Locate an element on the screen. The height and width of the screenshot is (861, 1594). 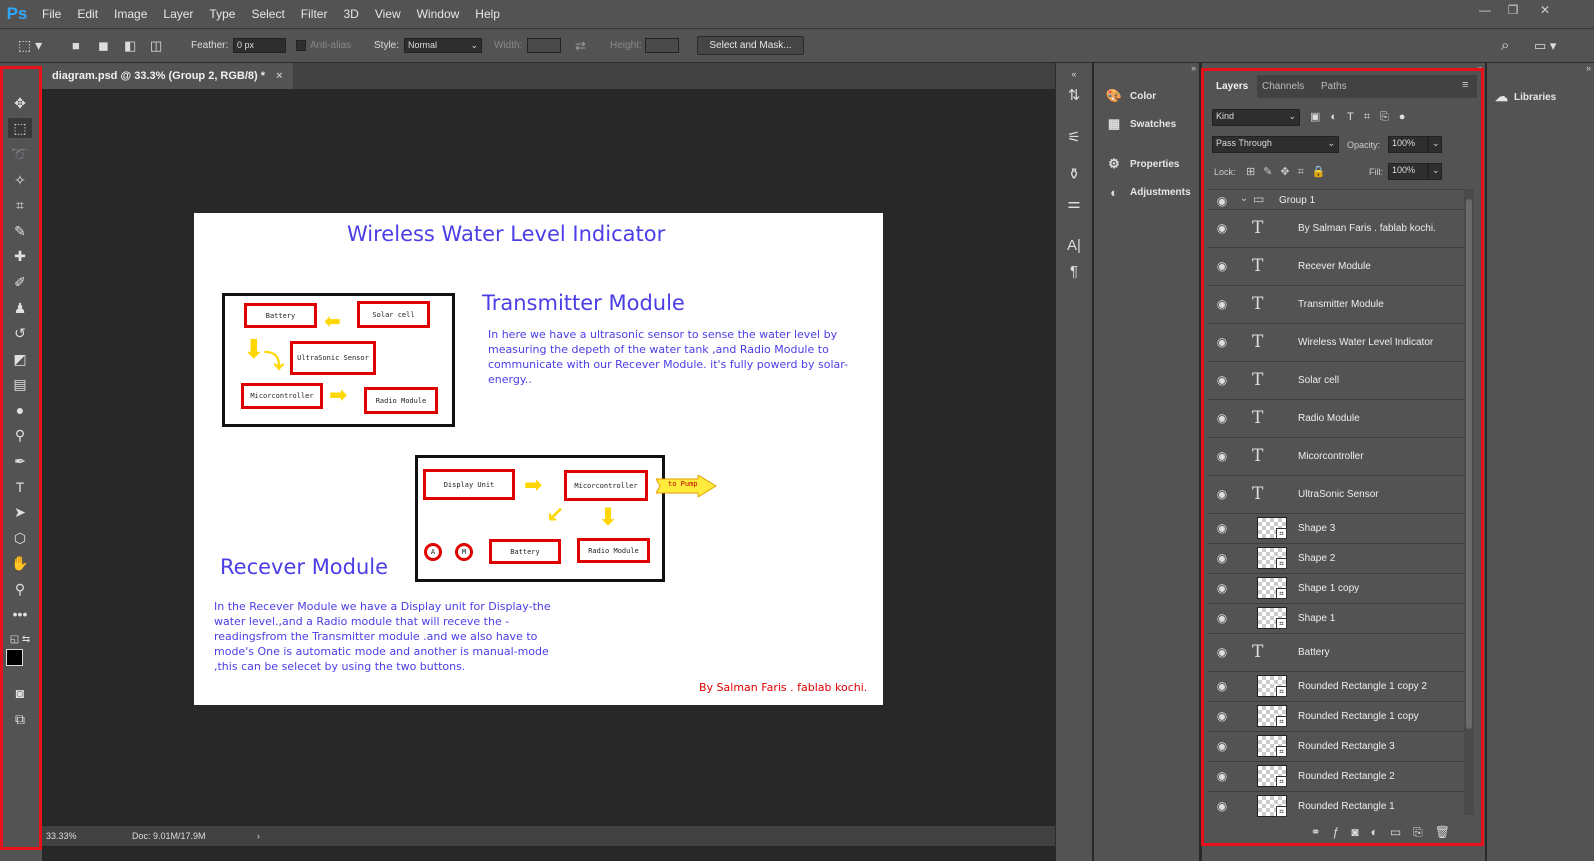
opacity-dropdown: ⌄ is located at coordinates (1435, 144).